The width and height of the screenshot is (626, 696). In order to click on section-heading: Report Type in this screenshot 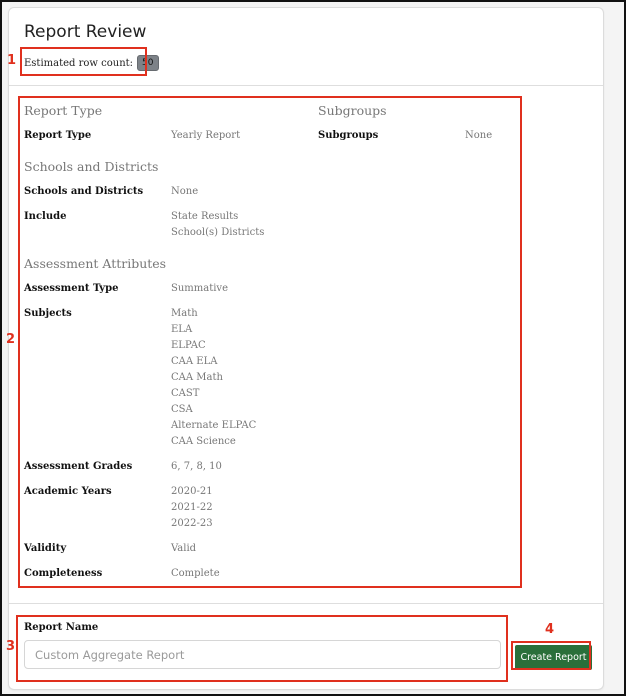, I will do `click(63, 110)`.